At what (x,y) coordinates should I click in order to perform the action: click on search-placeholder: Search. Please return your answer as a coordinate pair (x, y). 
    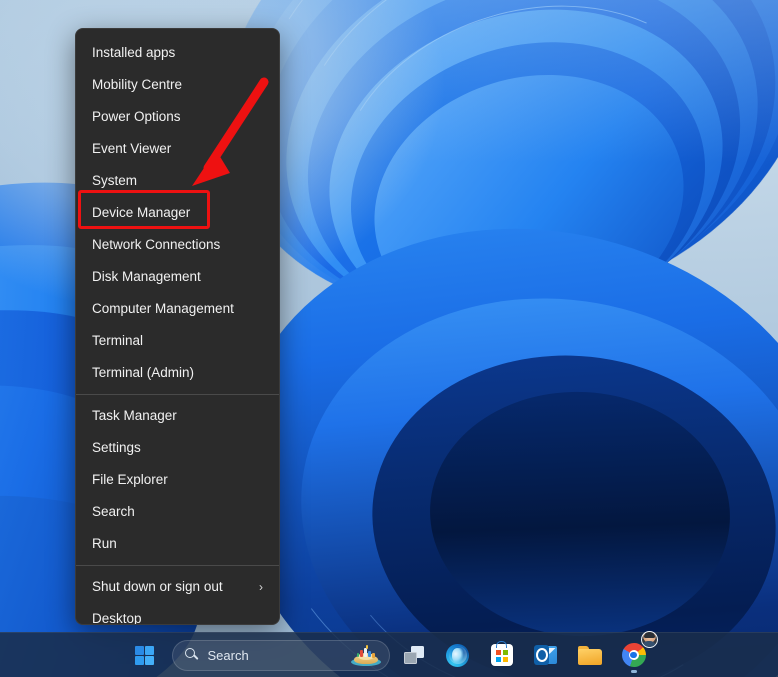
    Looking at the image, I should click on (228, 655).